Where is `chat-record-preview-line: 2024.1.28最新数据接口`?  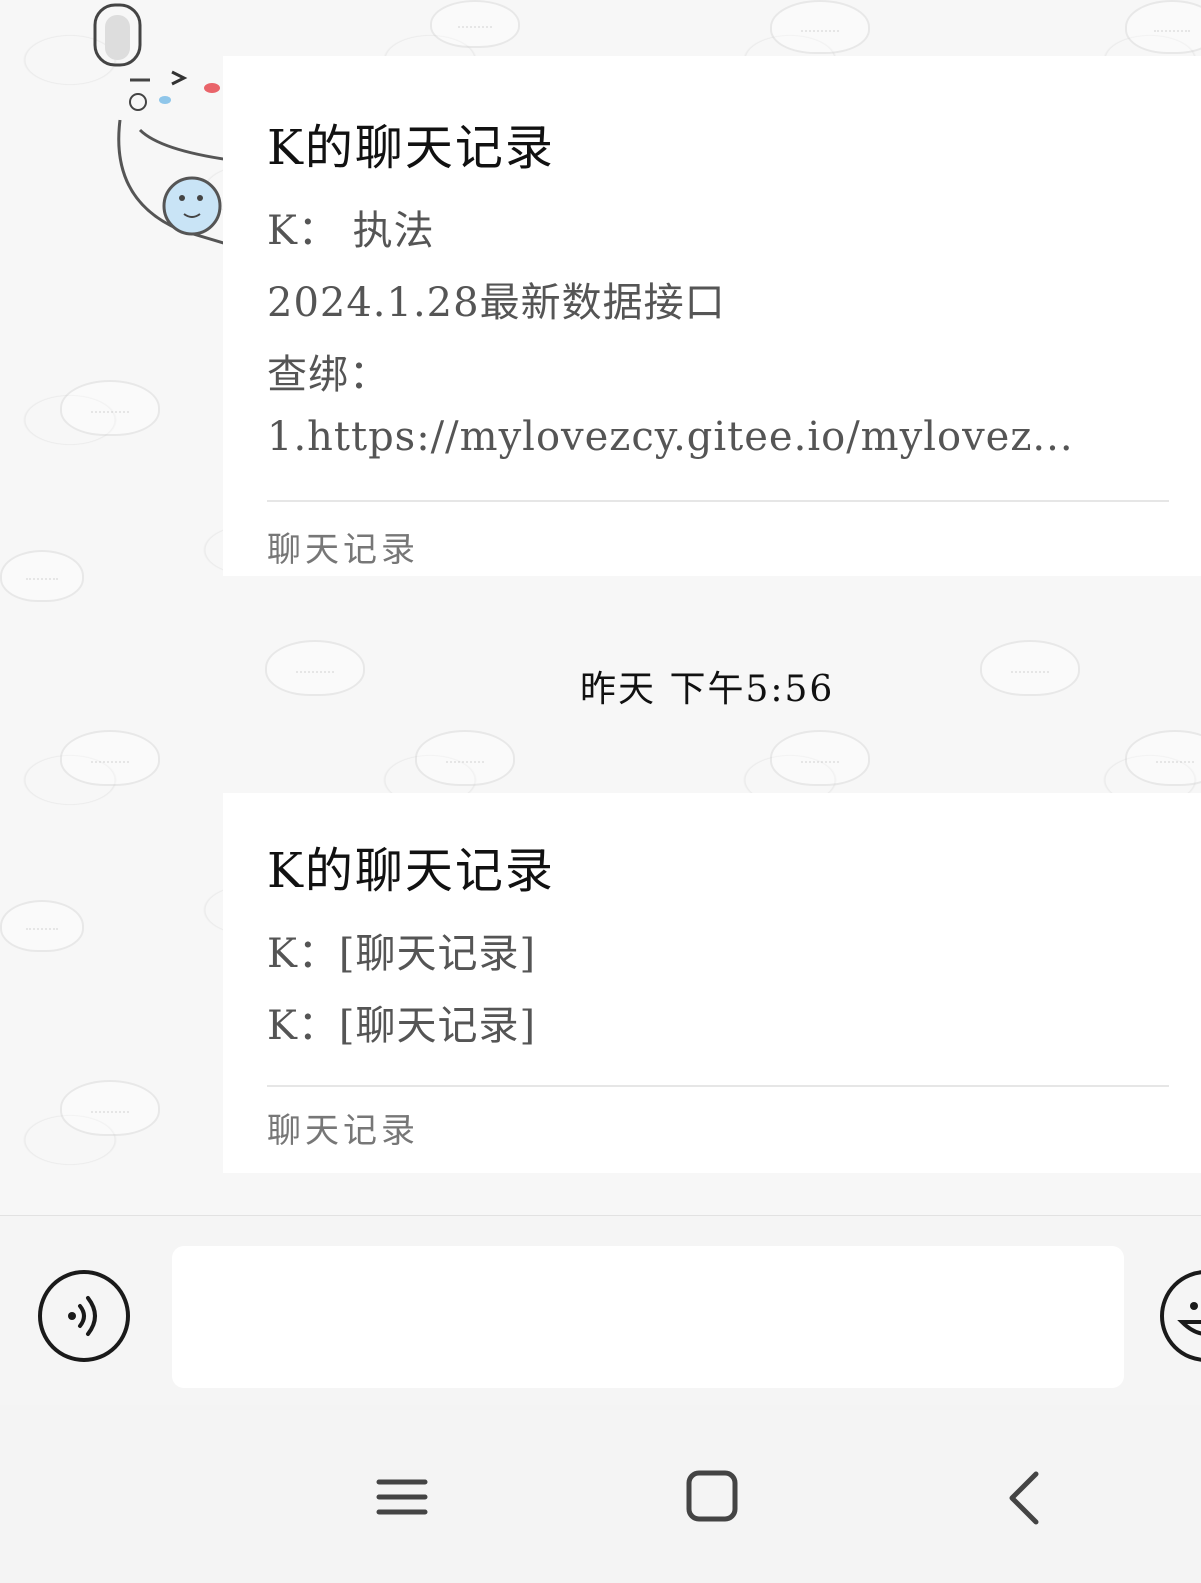 chat-record-preview-line: 2024.1.28最新数据接口 is located at coordinates (496, 303).